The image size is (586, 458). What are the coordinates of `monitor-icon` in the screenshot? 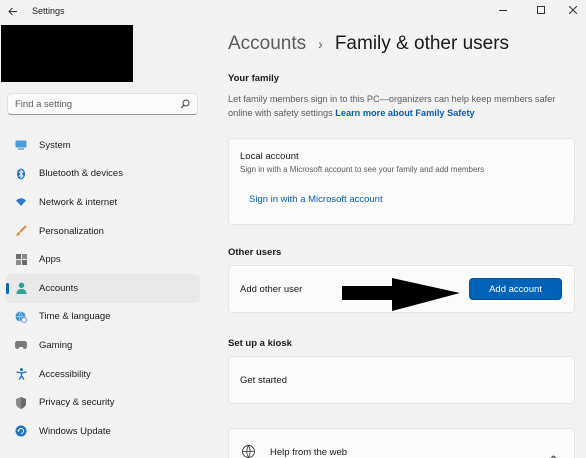 It's located at (21, 145).